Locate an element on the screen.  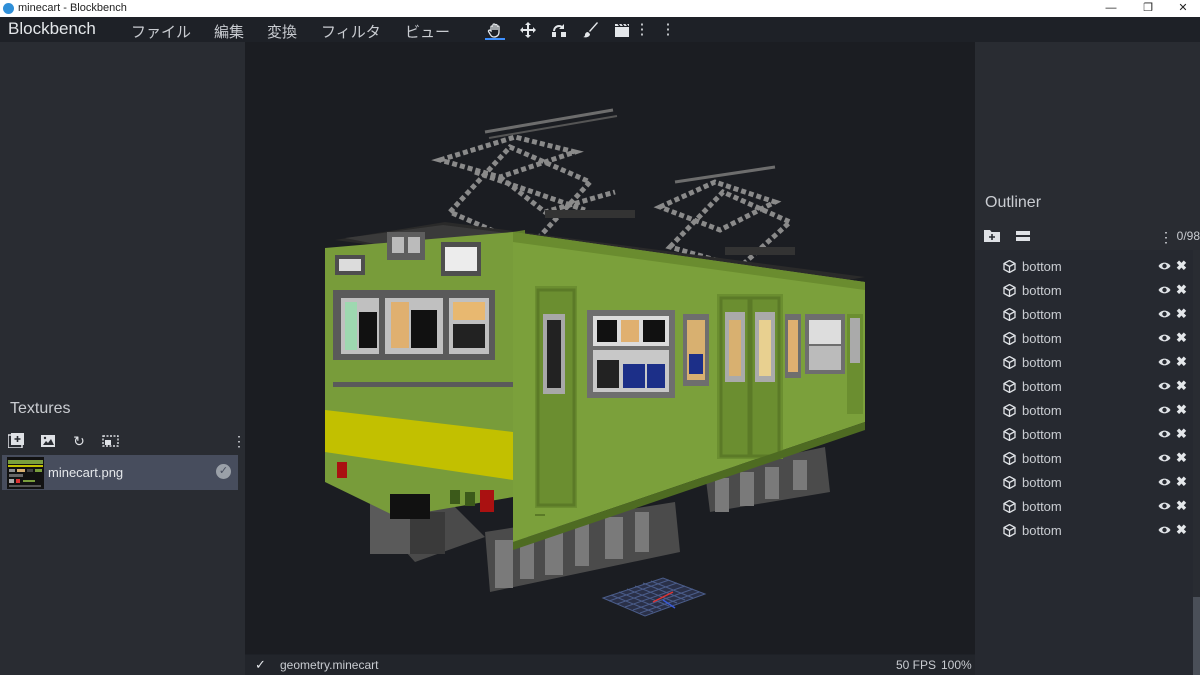
outliner-panel-title: Outliner is located at coordinates (1013, 202).